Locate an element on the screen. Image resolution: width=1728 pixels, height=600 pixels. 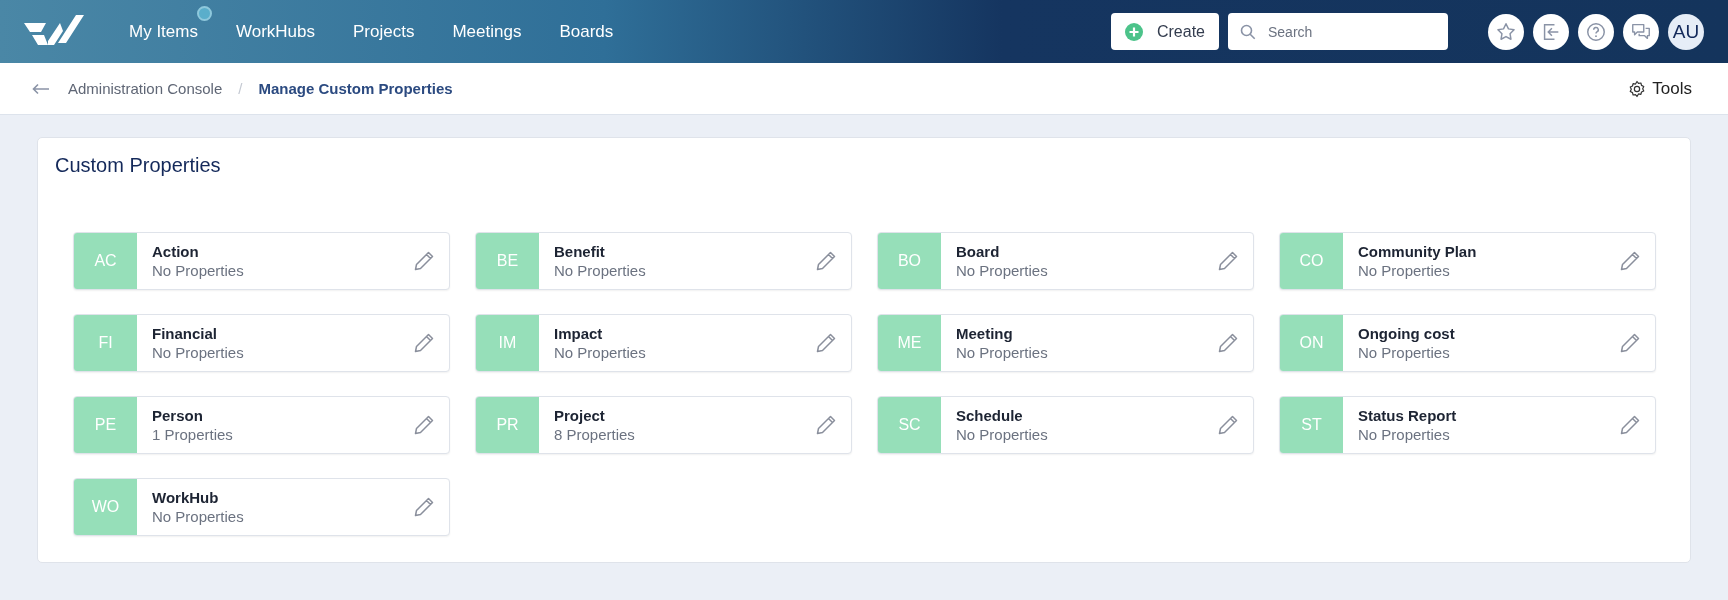
plus-icon is located at coordinates (1133, 31).